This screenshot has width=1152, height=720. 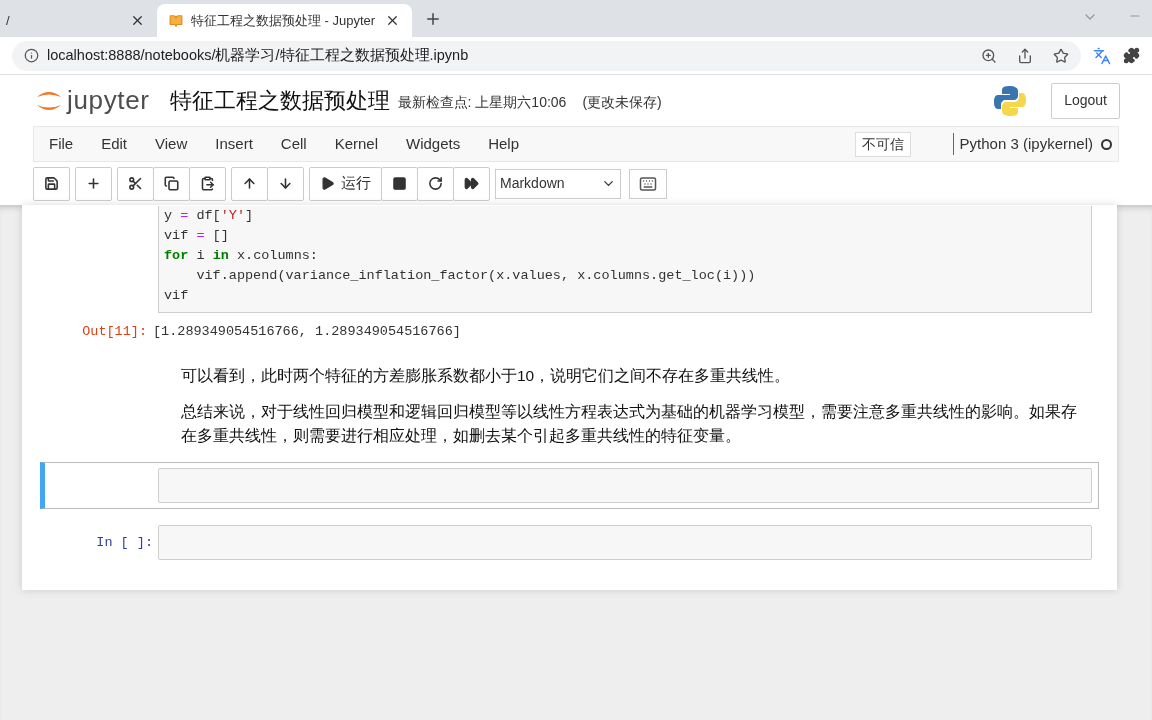 What do you see at coordinates (258, 55) in the screenshot?
I see `url-text: localhost:8888/notebooks/机器学习/特征工程之数据预处理.ipynb` at bounding box center [258, 55].